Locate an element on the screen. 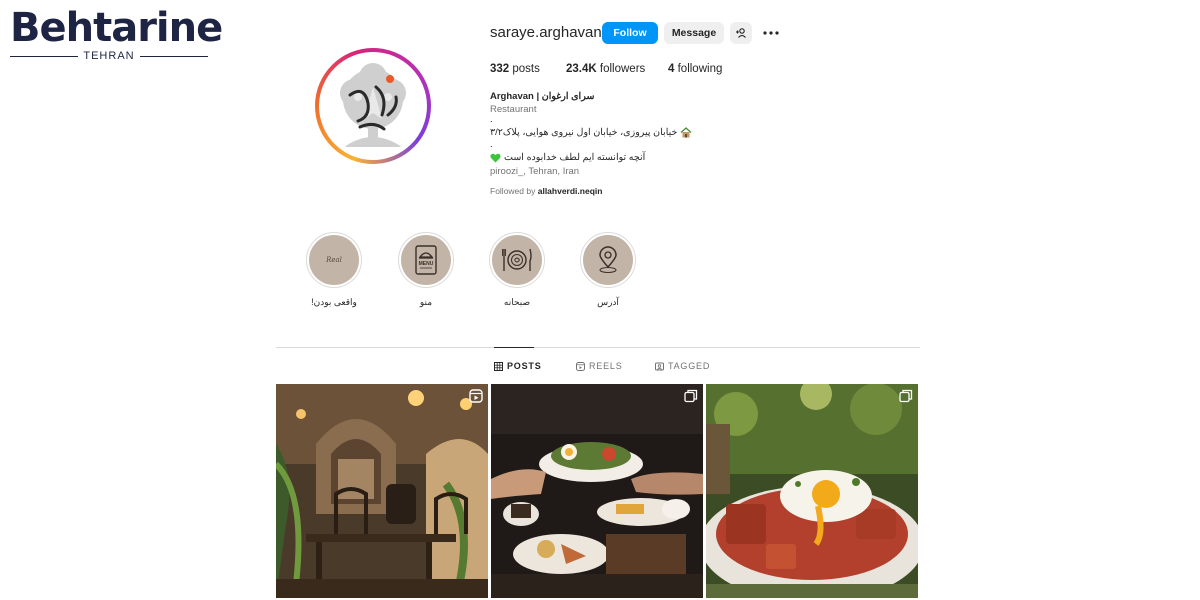 The height and width of the screenshot is (600, 1200). add-person-icon is located at coordinates (741, 33).